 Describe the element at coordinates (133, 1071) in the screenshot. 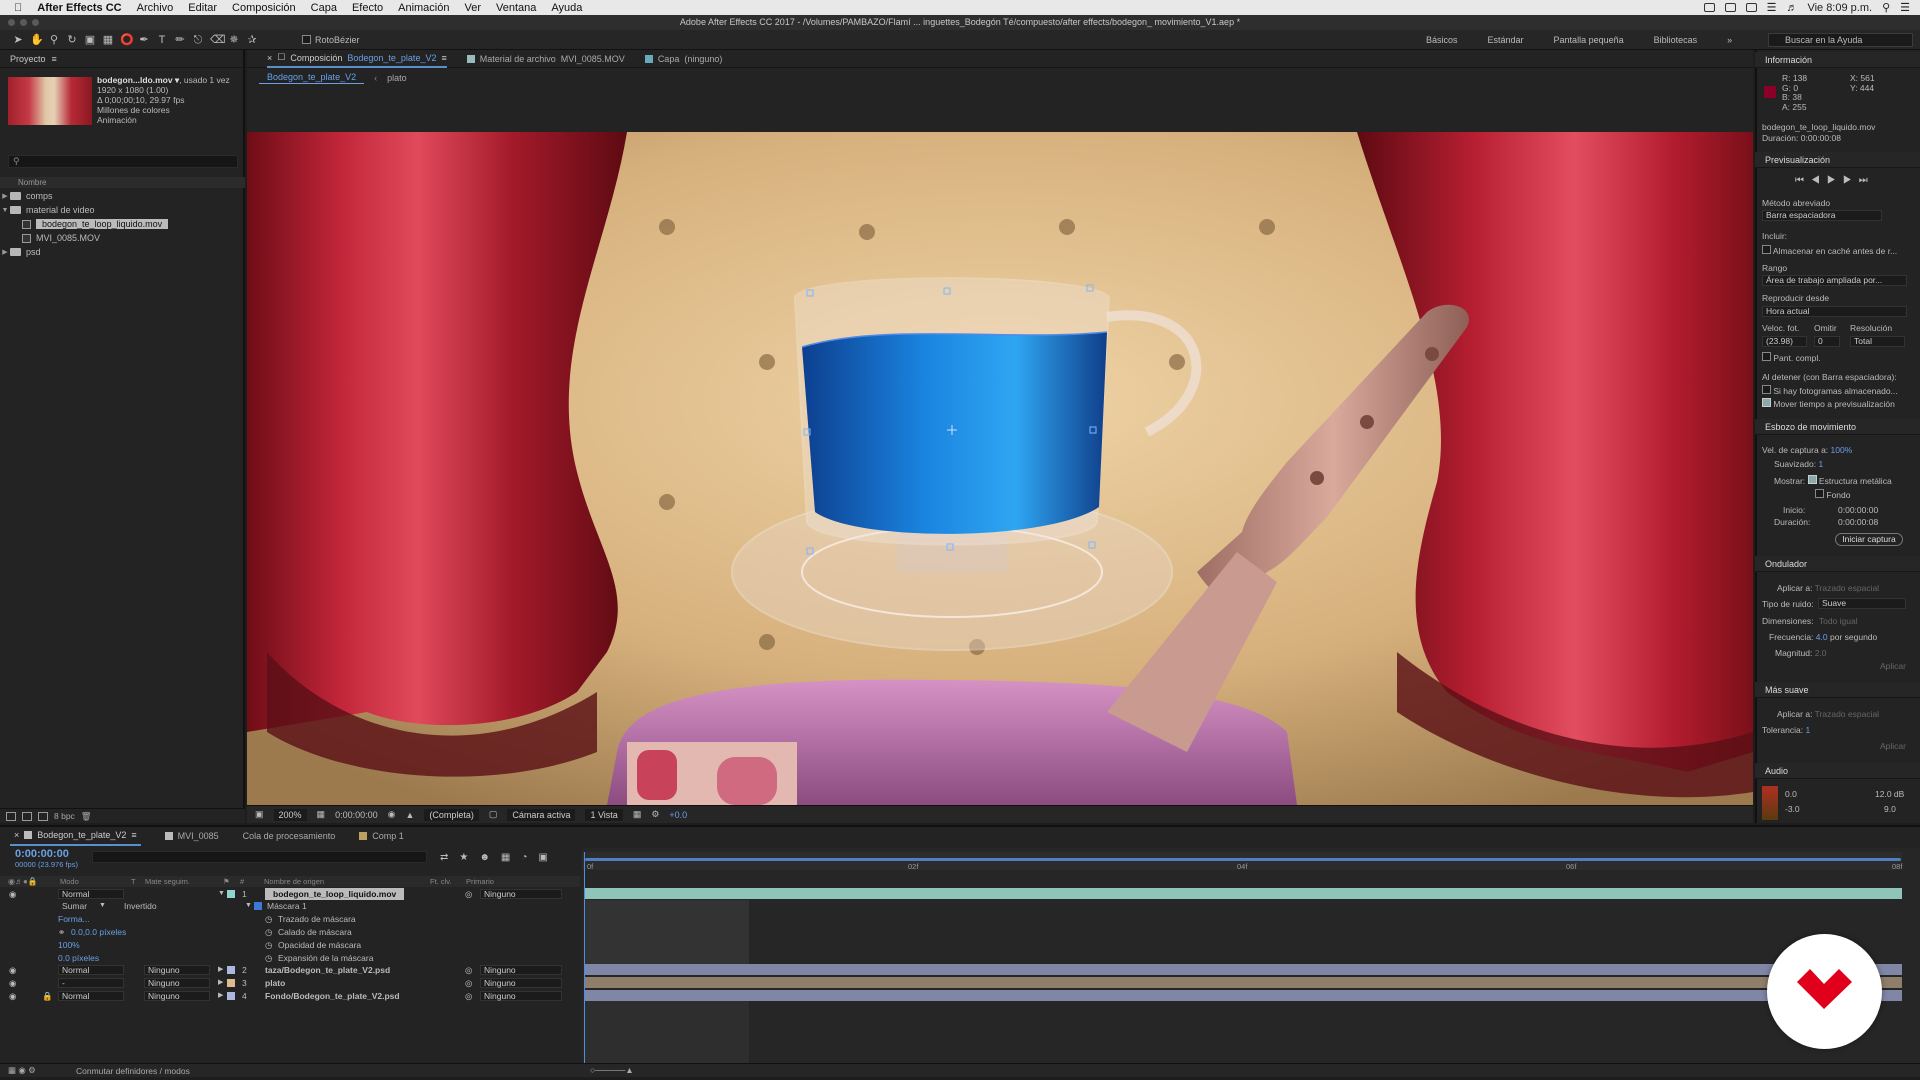

I see `toggle-switches-modes: Conmutar definidores / modos` at that location.